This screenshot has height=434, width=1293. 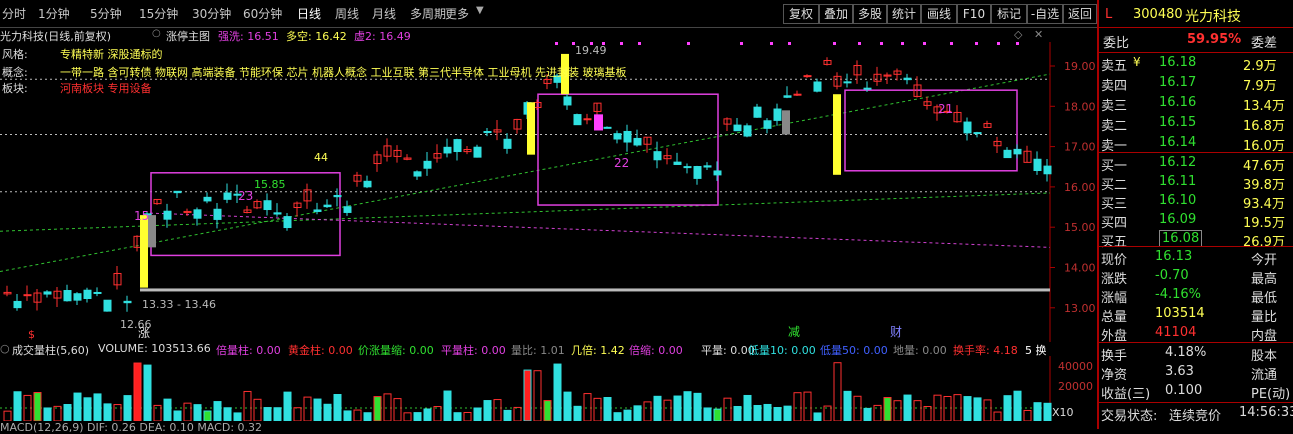 What do you see at coordinates (525, 212) in the screenshot?
I see `trend-line-lower` at bounding box center [525, 212].